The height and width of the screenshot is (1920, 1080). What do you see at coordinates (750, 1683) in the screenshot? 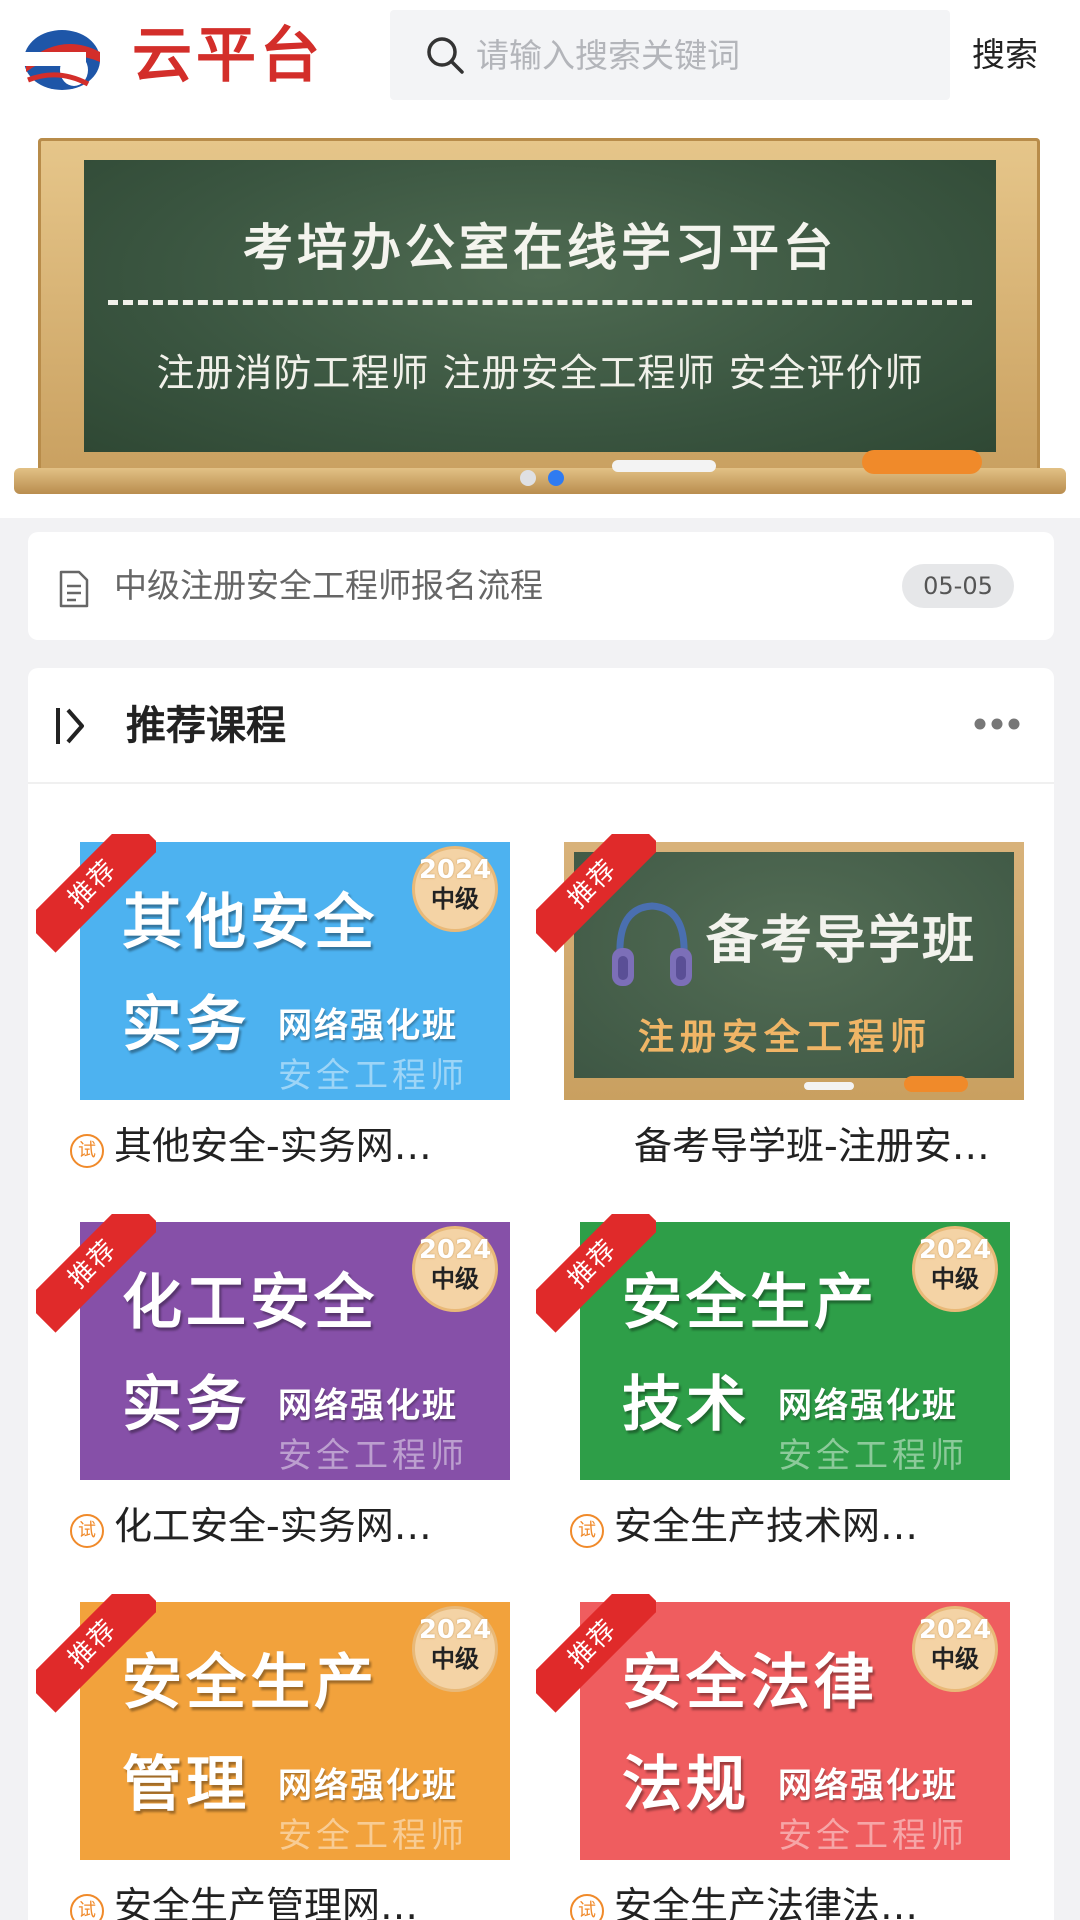
I see `thumb-title-line1: 安全法律` at bounding box center [750, 1683].